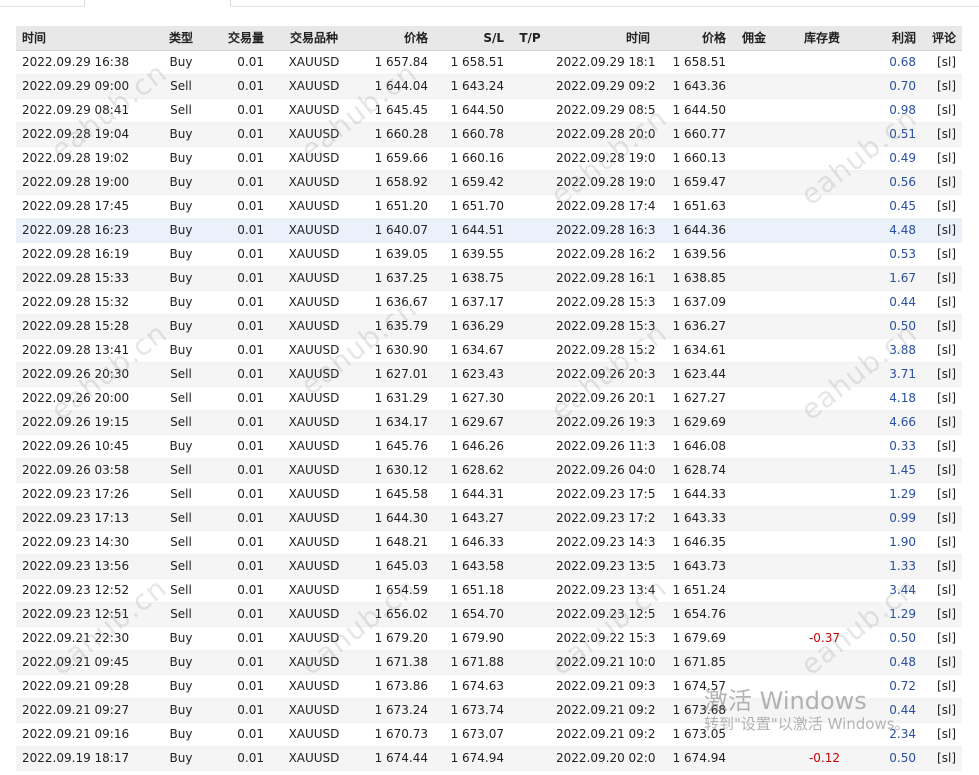 The image size is (979, 775). I want to click on col-header-type: 类型, so click(181, 38).